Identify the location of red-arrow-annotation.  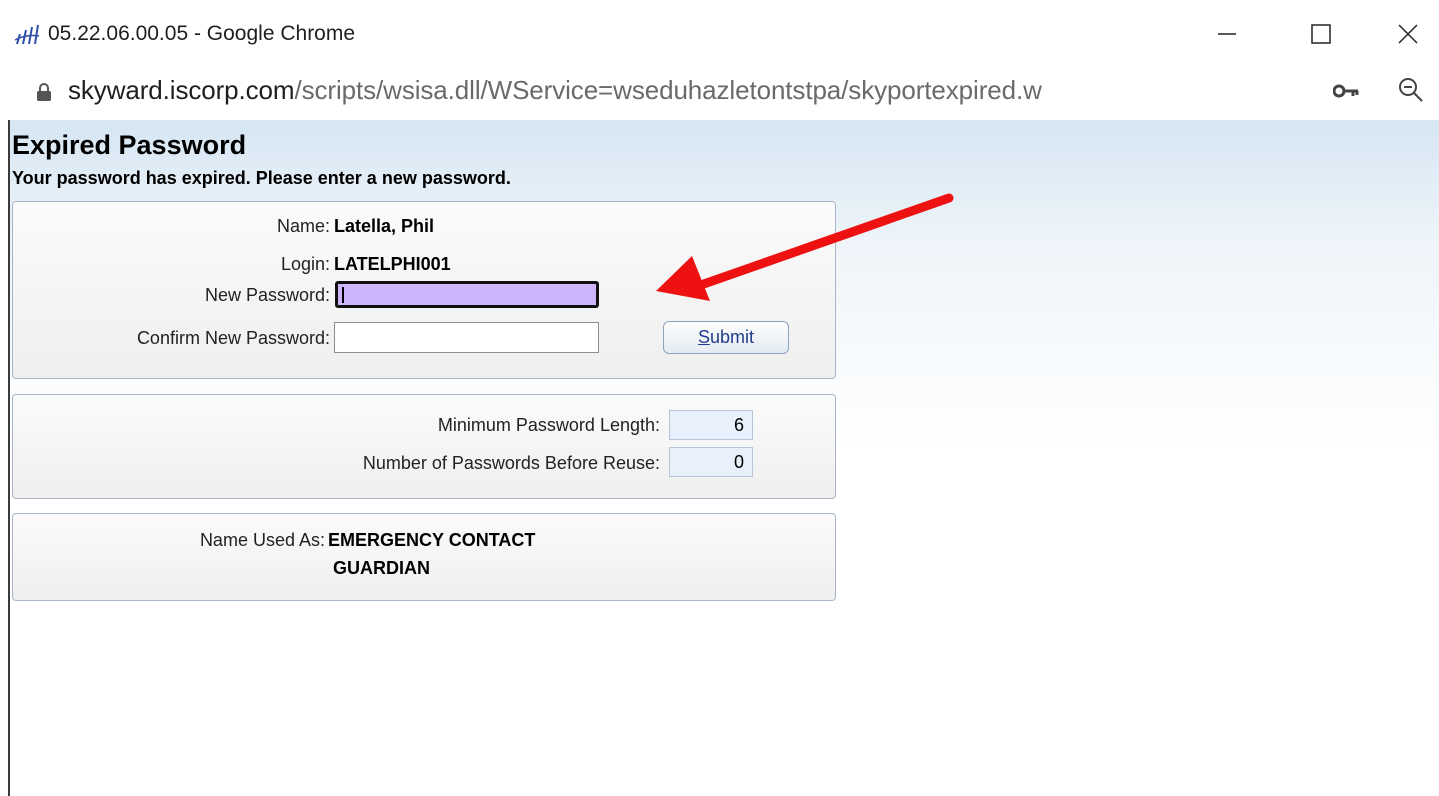
(805, 247).